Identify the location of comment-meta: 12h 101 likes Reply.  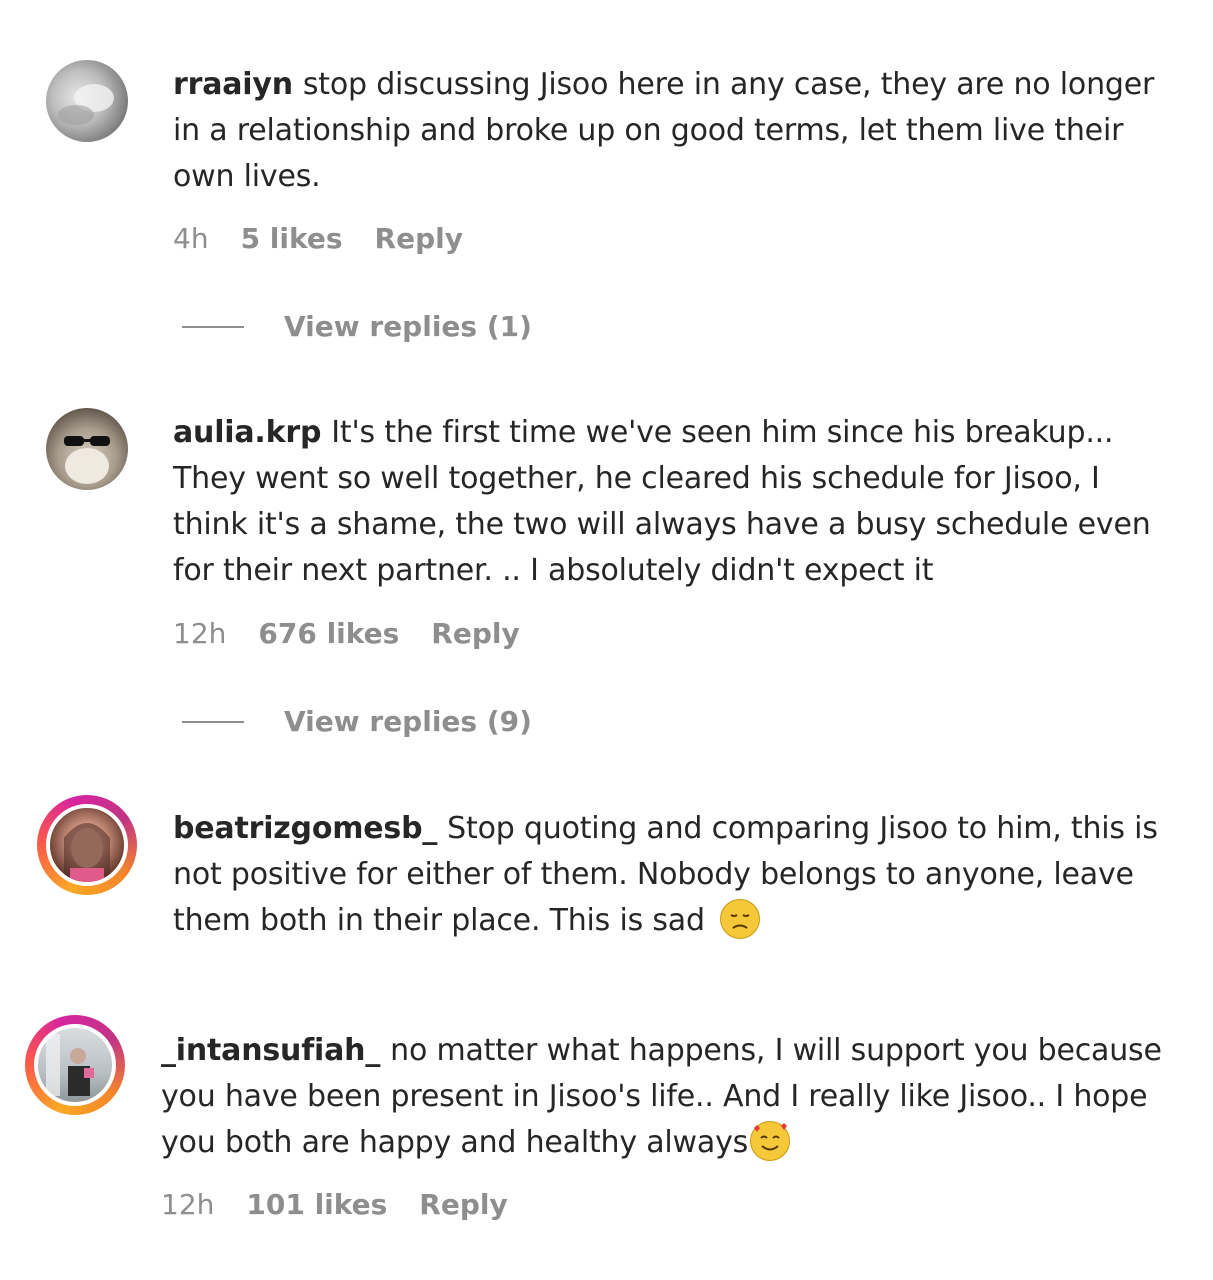
(334, 1204).